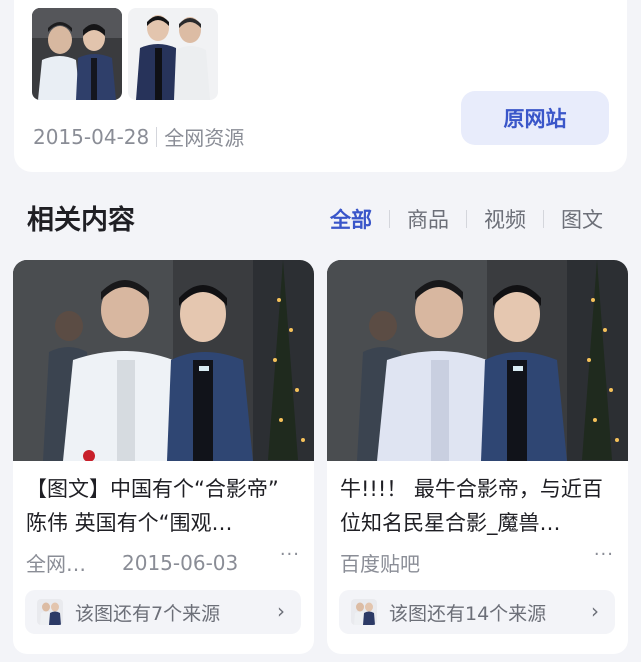 Image resolution: width=641 pixels, height=662 pixels. I want to click on tab-image-text: 图文, so click(582, 219).